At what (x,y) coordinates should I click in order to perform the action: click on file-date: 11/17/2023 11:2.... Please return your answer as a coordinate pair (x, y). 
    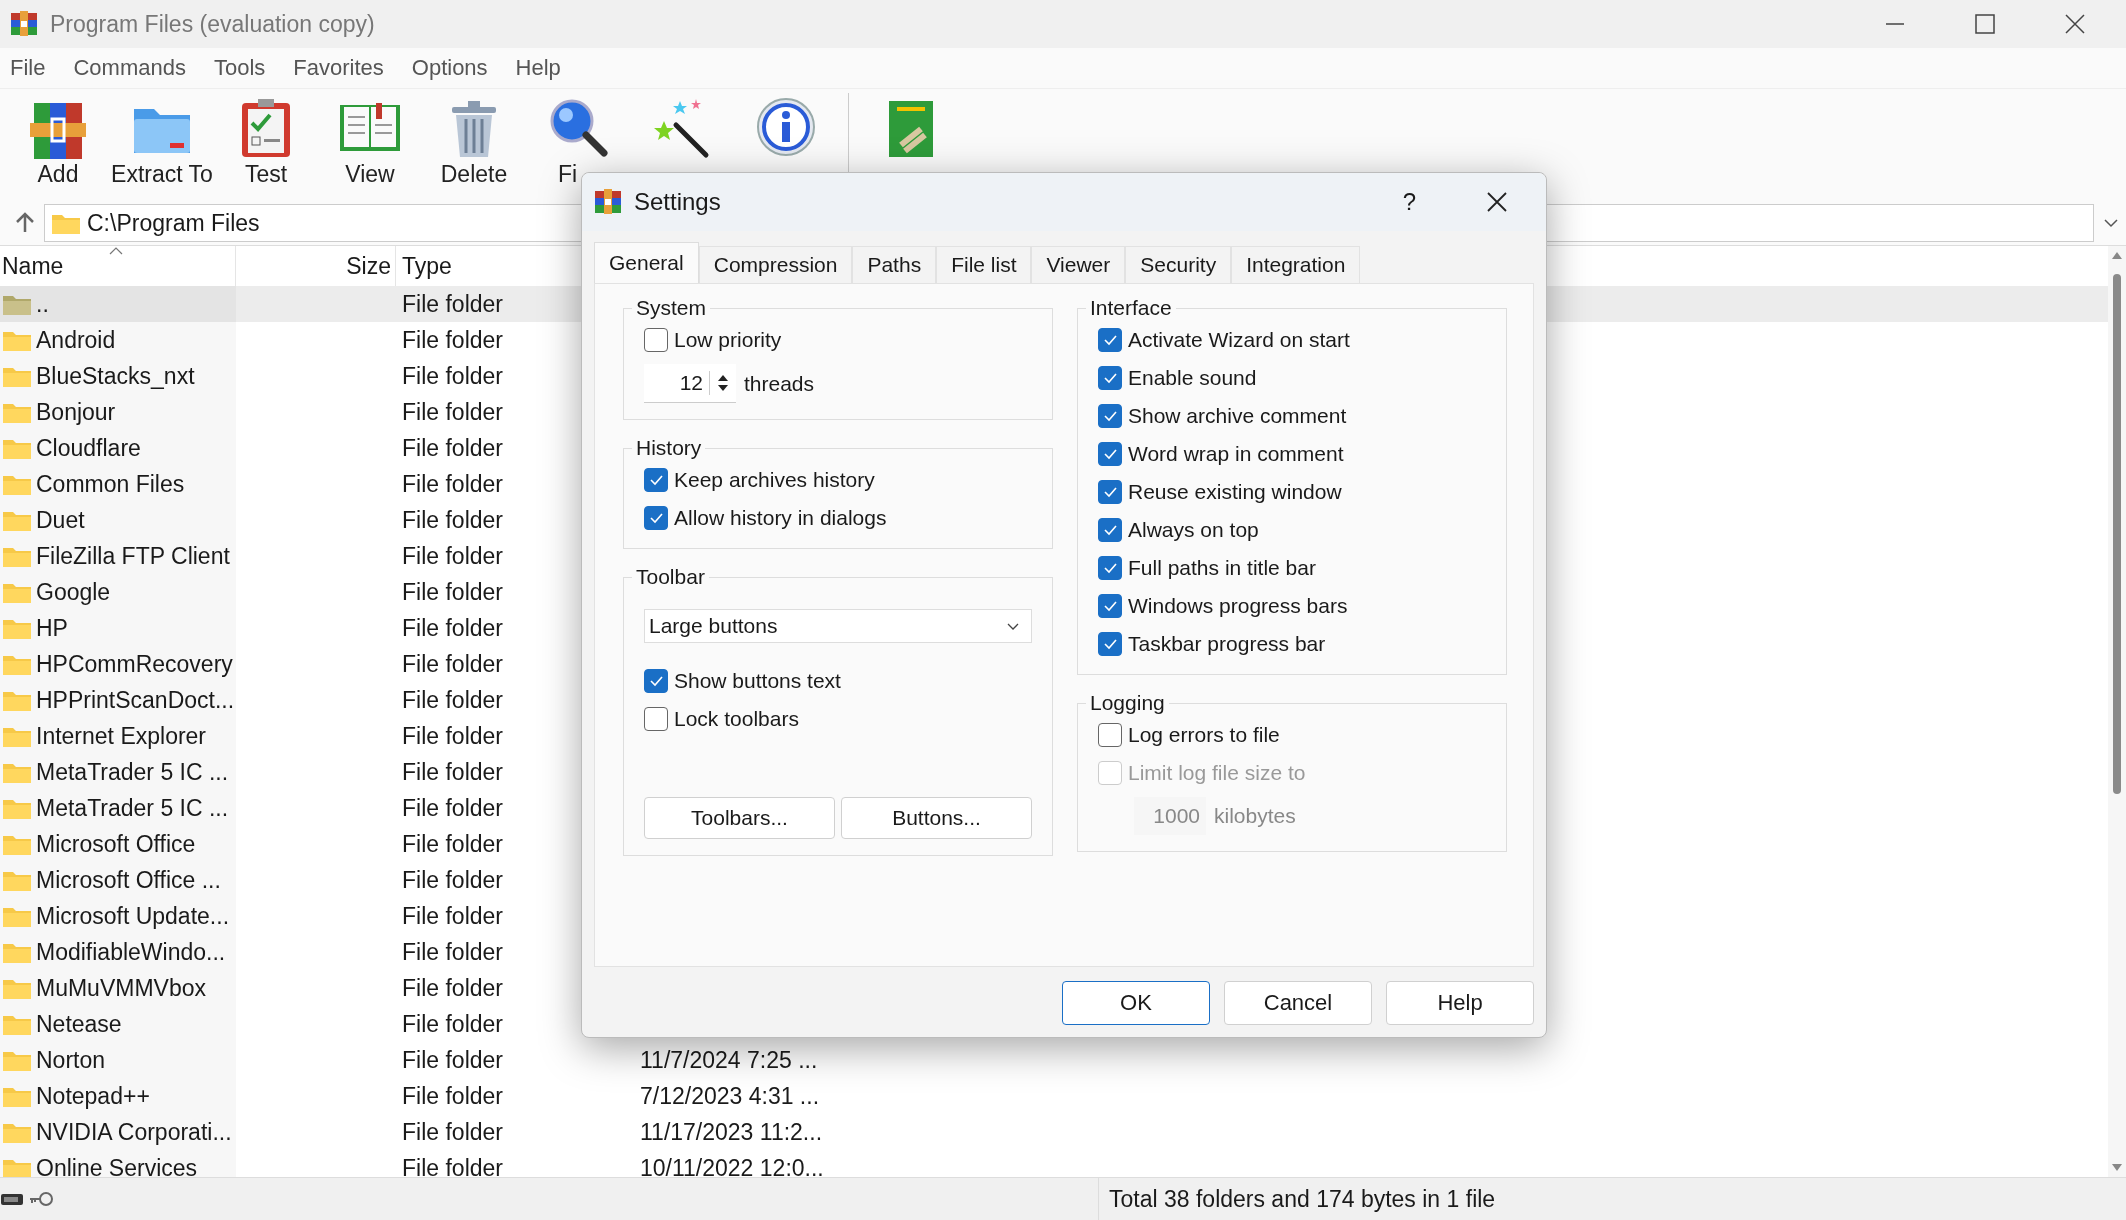
    Looking at the image, I should click on (731, 1132).